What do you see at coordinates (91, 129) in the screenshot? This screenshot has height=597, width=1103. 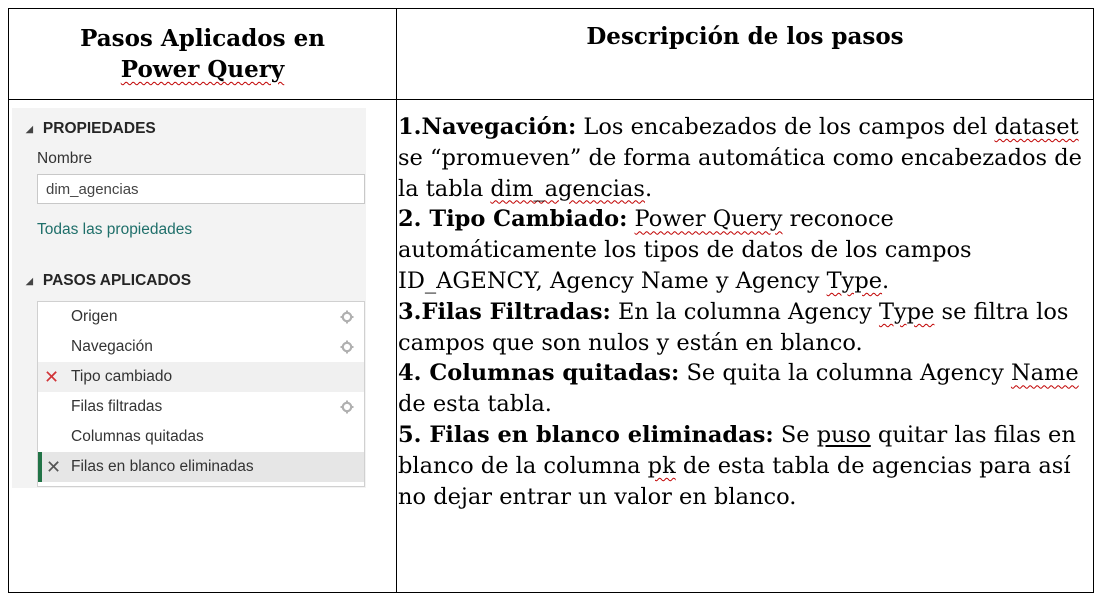 I see `properties-section-title: ◢ PROPIEDADES` at bounding box center [91, 129].